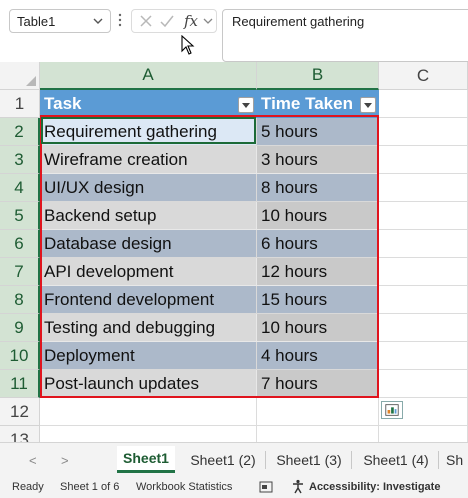 This screenshot has height=498, width=468. I want to click on tab-scroll-left-icon: <, so click(33, 460).